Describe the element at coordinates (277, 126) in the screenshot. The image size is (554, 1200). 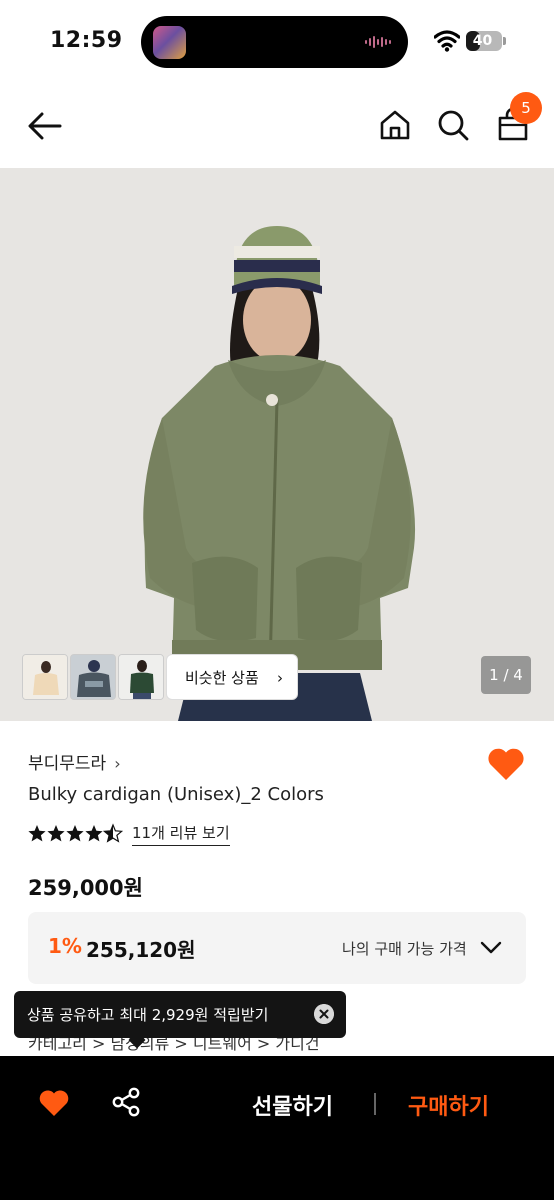
I see `top-nav: 5` at that location.